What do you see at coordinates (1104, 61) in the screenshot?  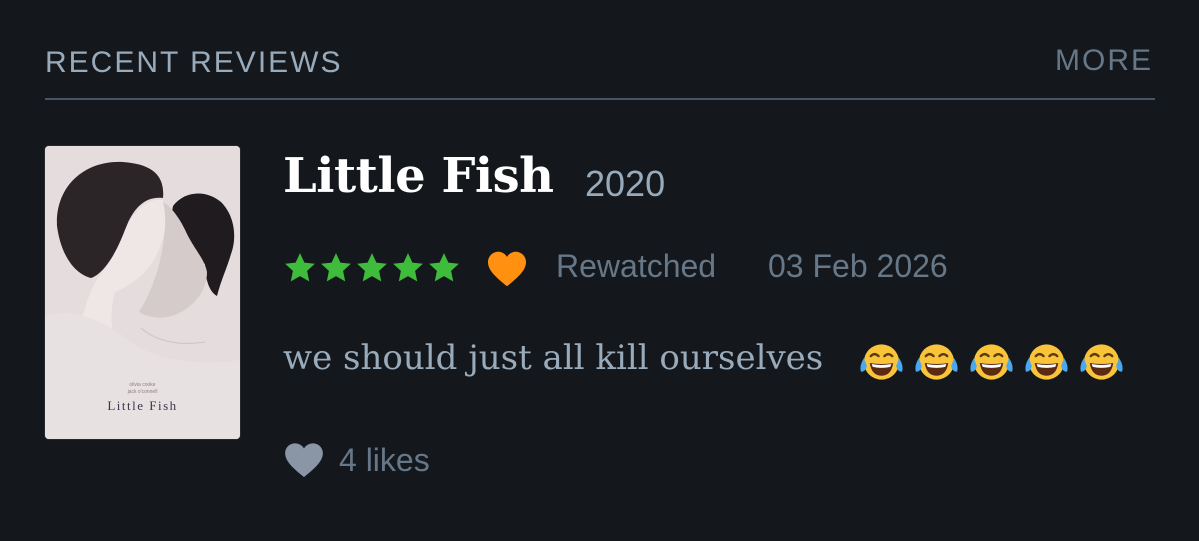 I see `more-link: MORE` at bounding box center [1104, 61].